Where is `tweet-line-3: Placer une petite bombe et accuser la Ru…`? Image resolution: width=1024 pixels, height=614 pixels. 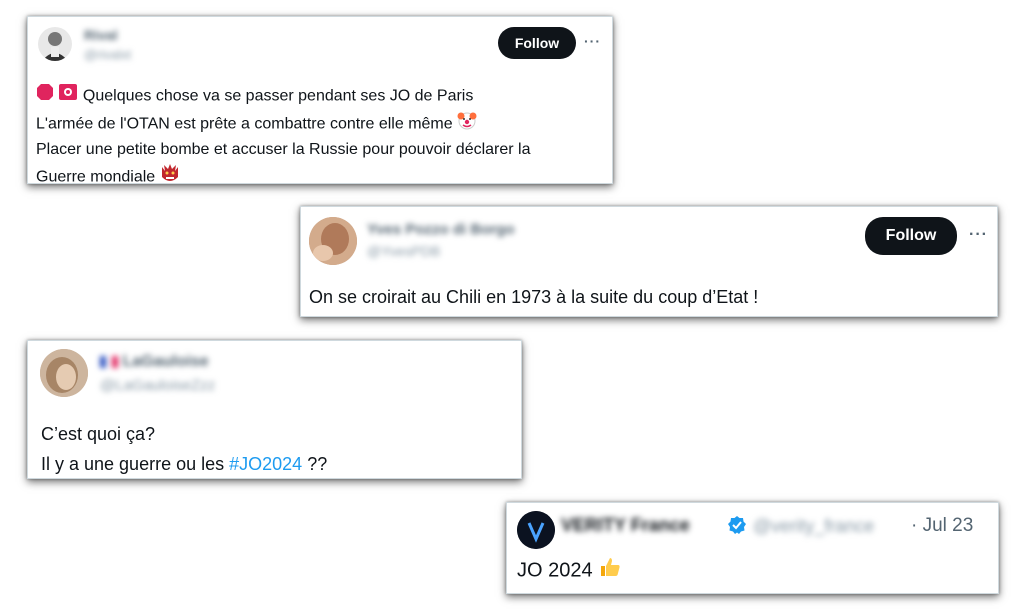 tweet-line-3: Placer une petite bombe et accuser la Ru… is located at coordinates (283, 149).